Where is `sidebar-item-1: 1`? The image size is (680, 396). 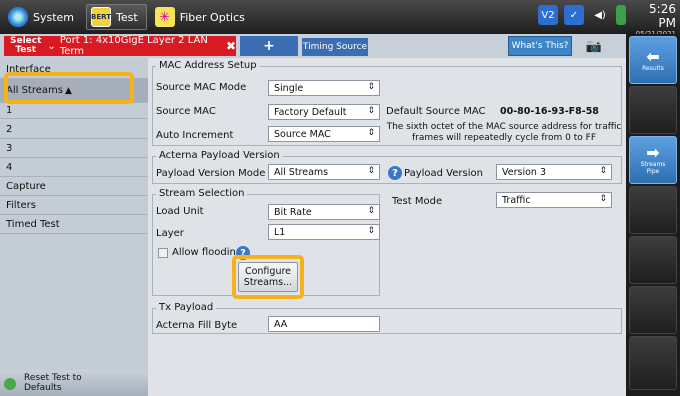 sidebar-item-1: 1 is located at coordinates (74, 111).